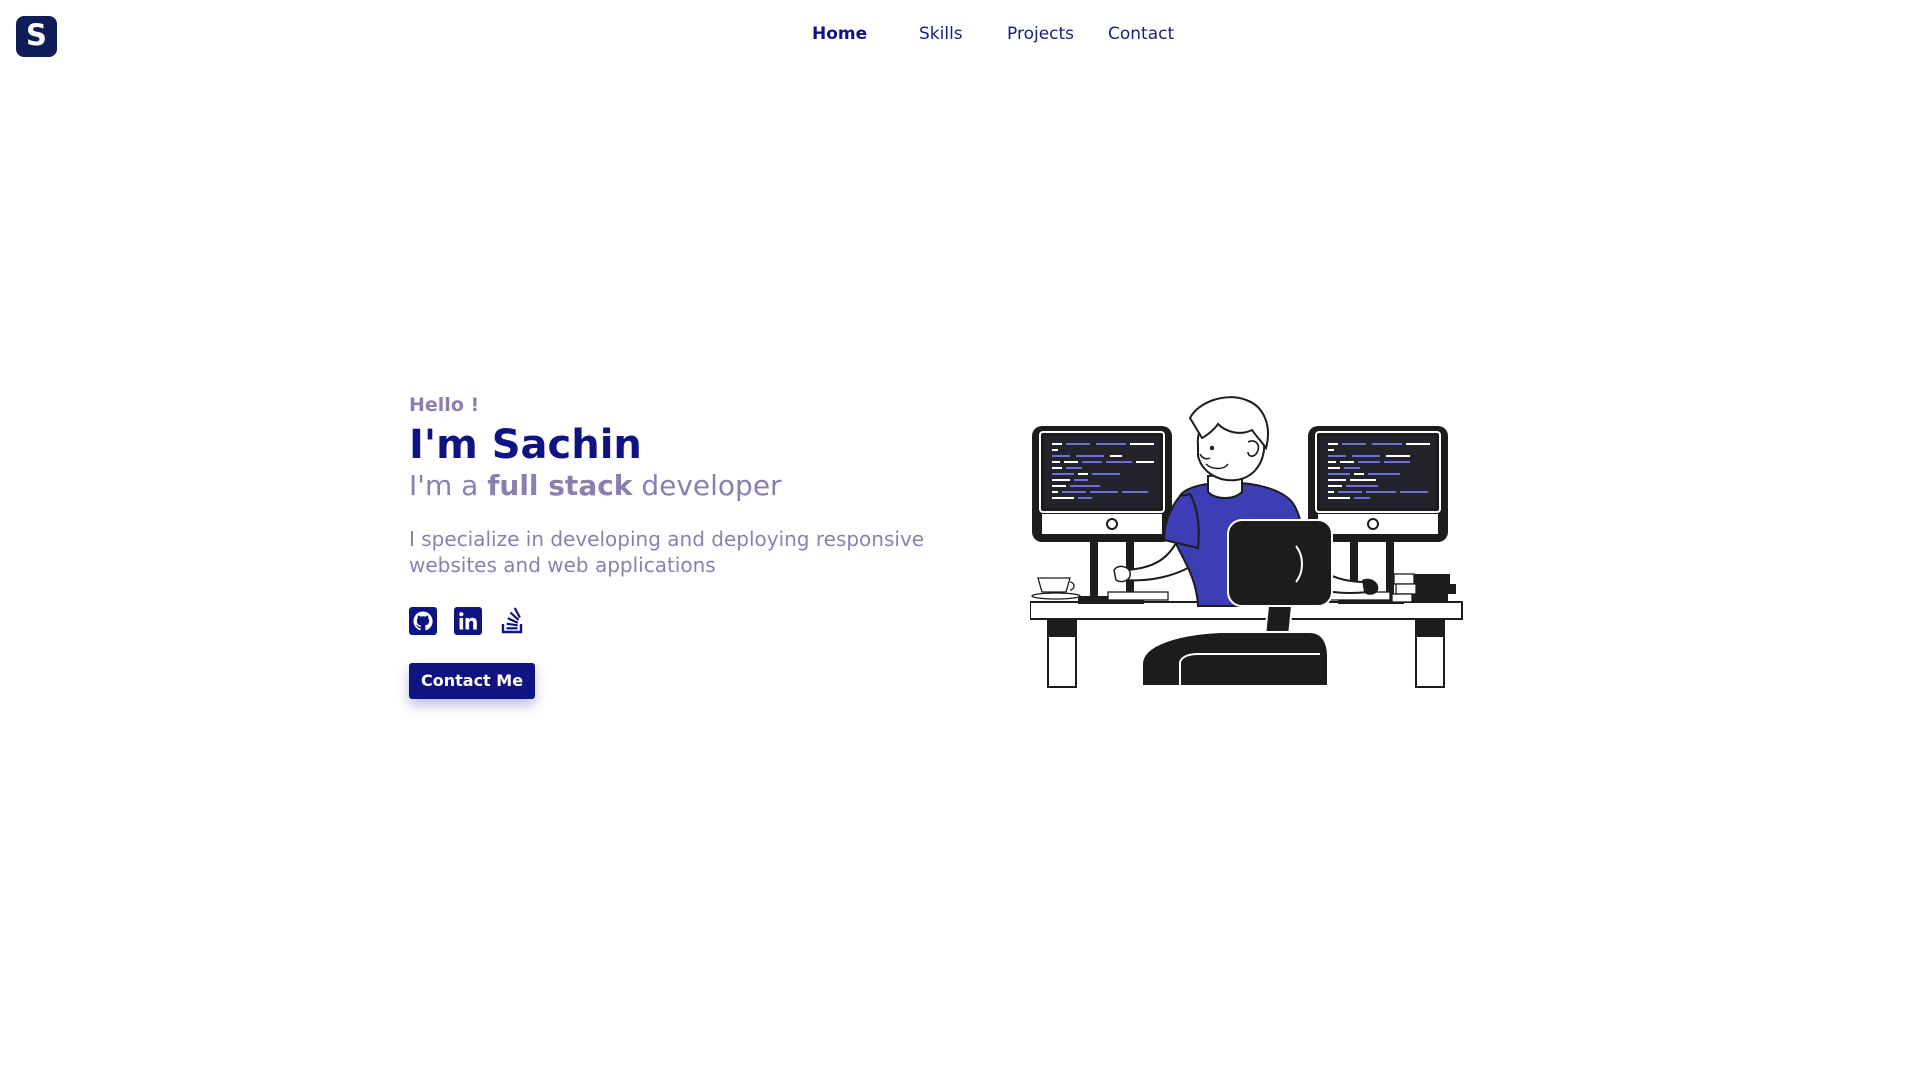 This screenshot has height=1080, width=1920. I want to click on hero-role: I'm a full stack developer, so click(689, 486).